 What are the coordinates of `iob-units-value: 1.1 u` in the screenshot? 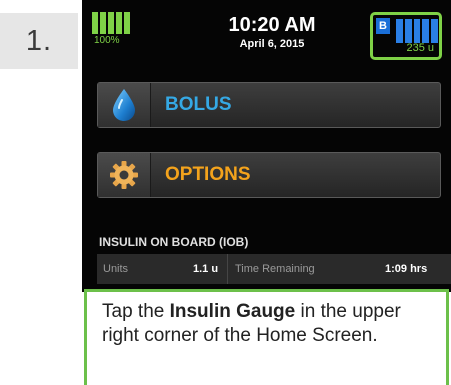 It's located at (206, 269).